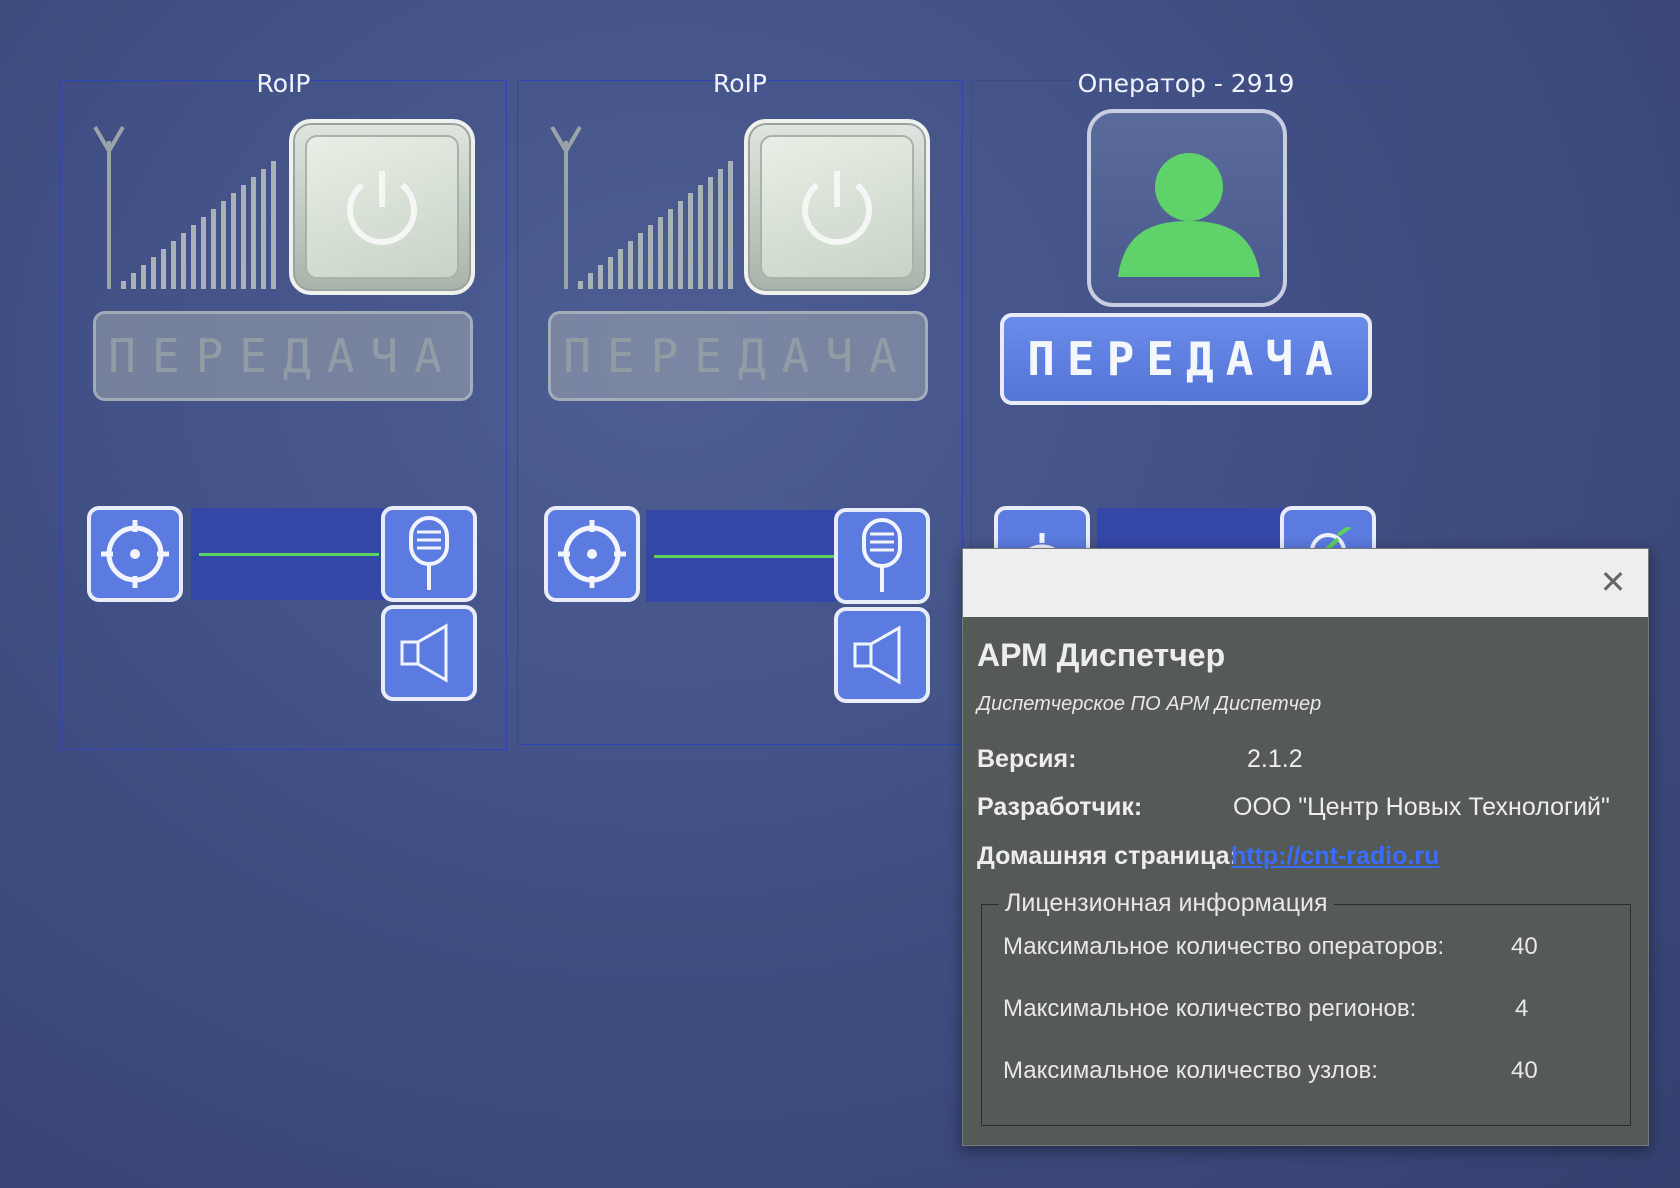  Describe the element at coordinates (1101, 655) in the screenshot. I see `app-name: АРМ Диспетчер` at that location.